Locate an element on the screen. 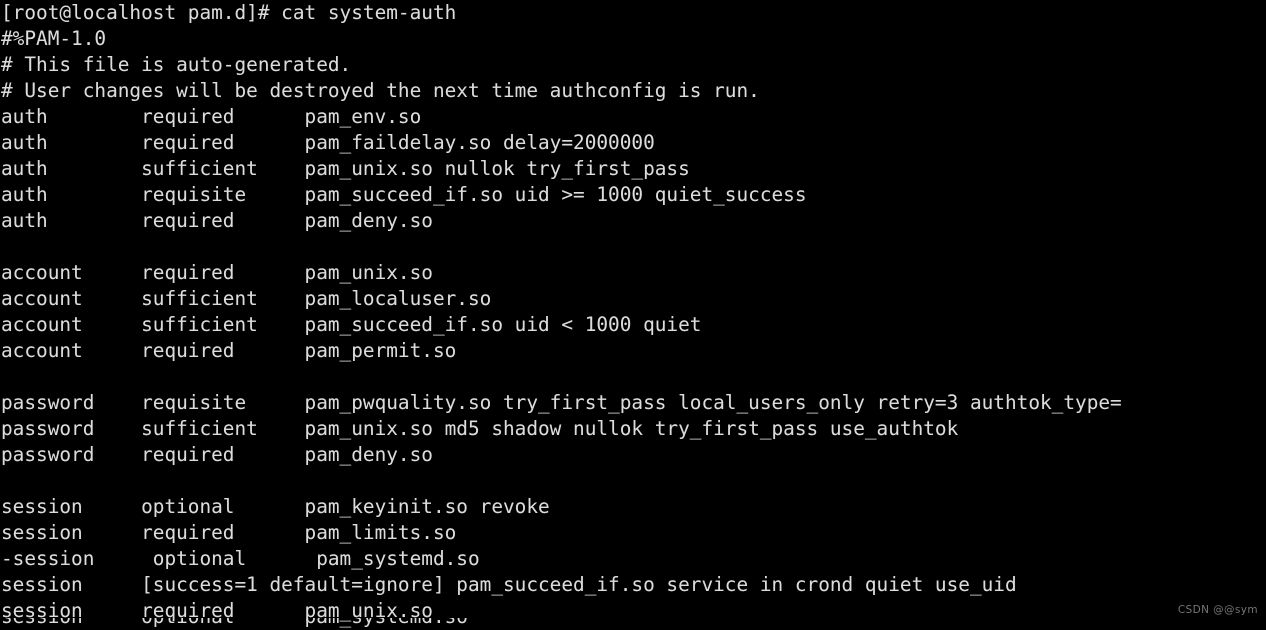 This screenshot has width=1266, height=630. terminal-line-password-deny: password required pam_deny.so is located at coordinates (217, 454).